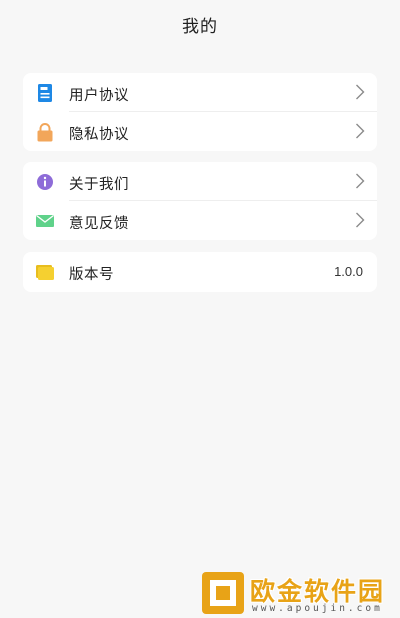 The image size is (400, 618). I want to click on menu-item-feedback: 意见反馈, so click(200, 220).